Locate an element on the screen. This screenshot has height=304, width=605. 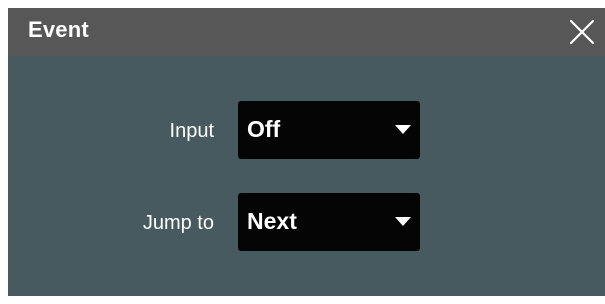
close-button is located at coordinates (582, 32).